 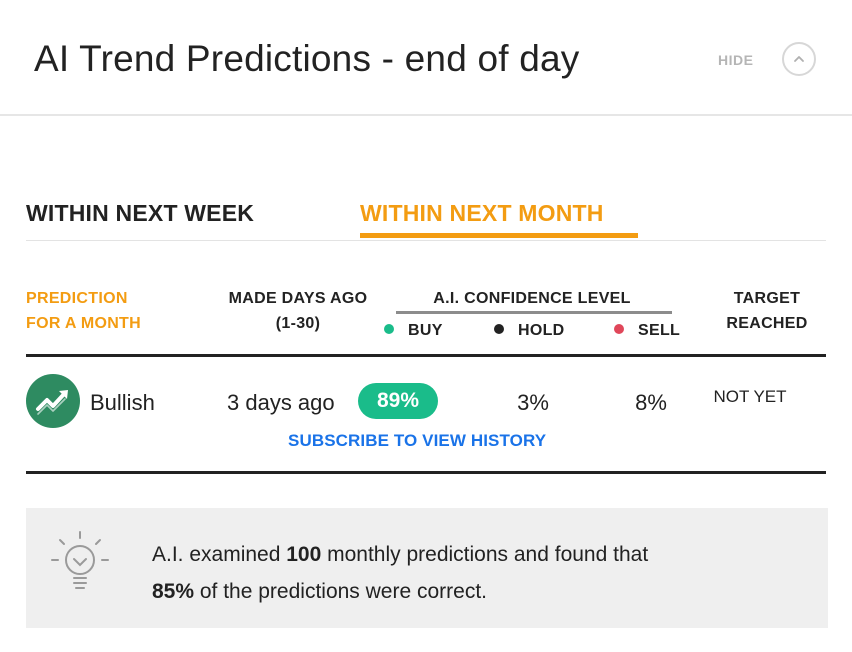 I want to click on insight-count: 100, so click(x=304, y=554).